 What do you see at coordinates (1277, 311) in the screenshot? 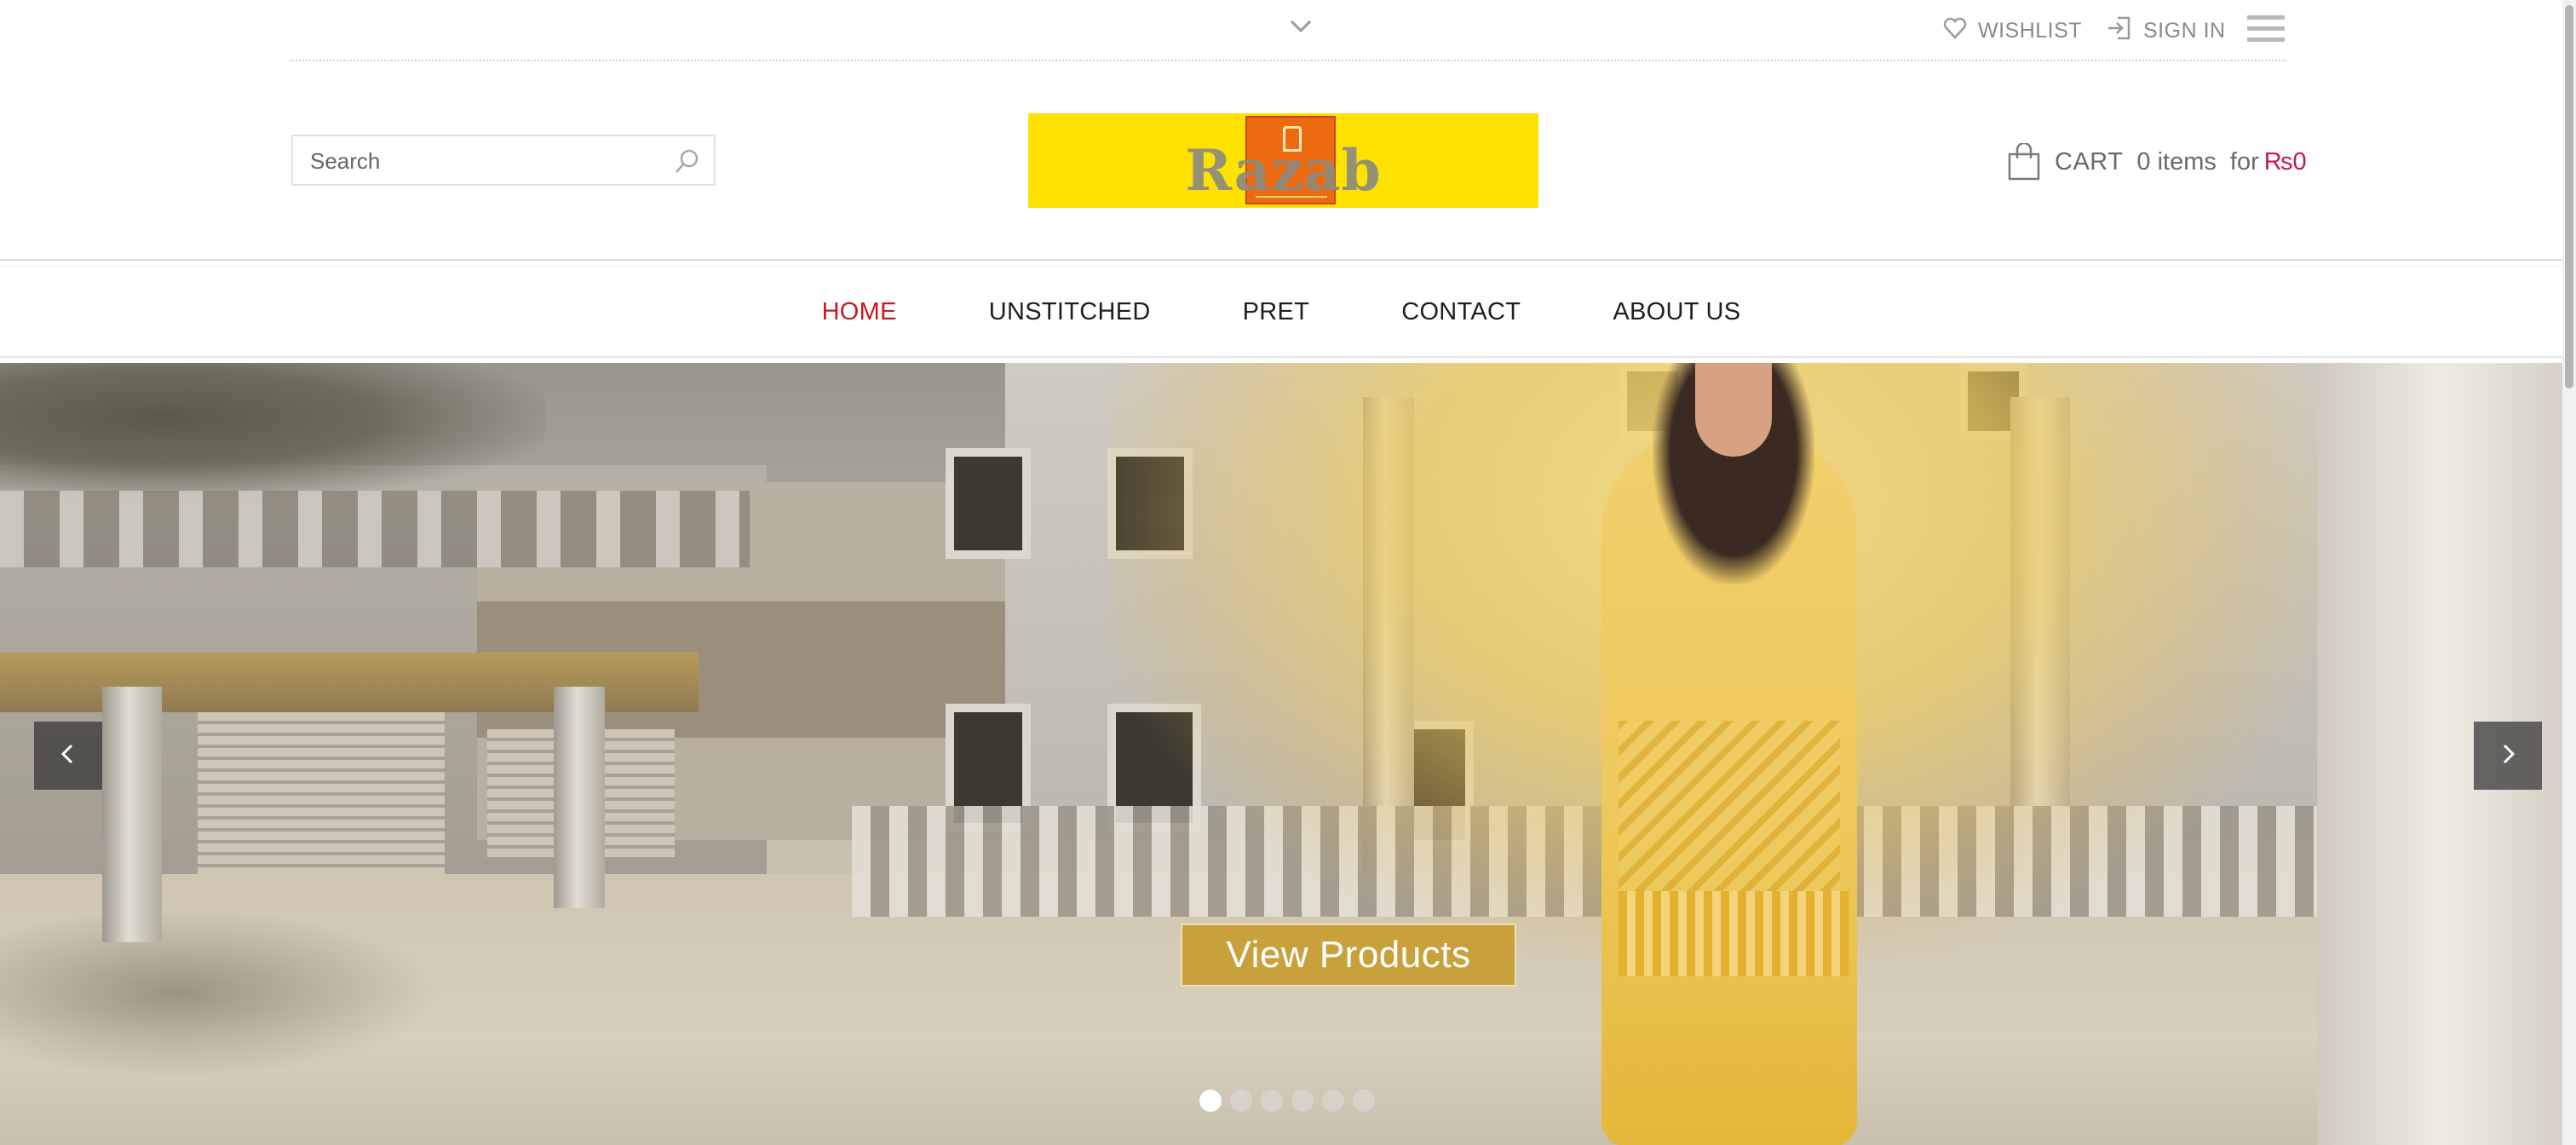
I see `nav-item-pret: PRET` at bounding box center [1277, 311].